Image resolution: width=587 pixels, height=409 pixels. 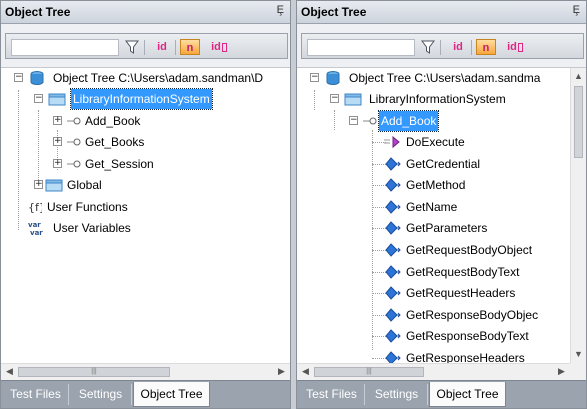 What do you see at coordinates (578, 354) in the screenshot?
I see `scroll-down-arrow-icon: ▼` at bounding box center [578, 354].